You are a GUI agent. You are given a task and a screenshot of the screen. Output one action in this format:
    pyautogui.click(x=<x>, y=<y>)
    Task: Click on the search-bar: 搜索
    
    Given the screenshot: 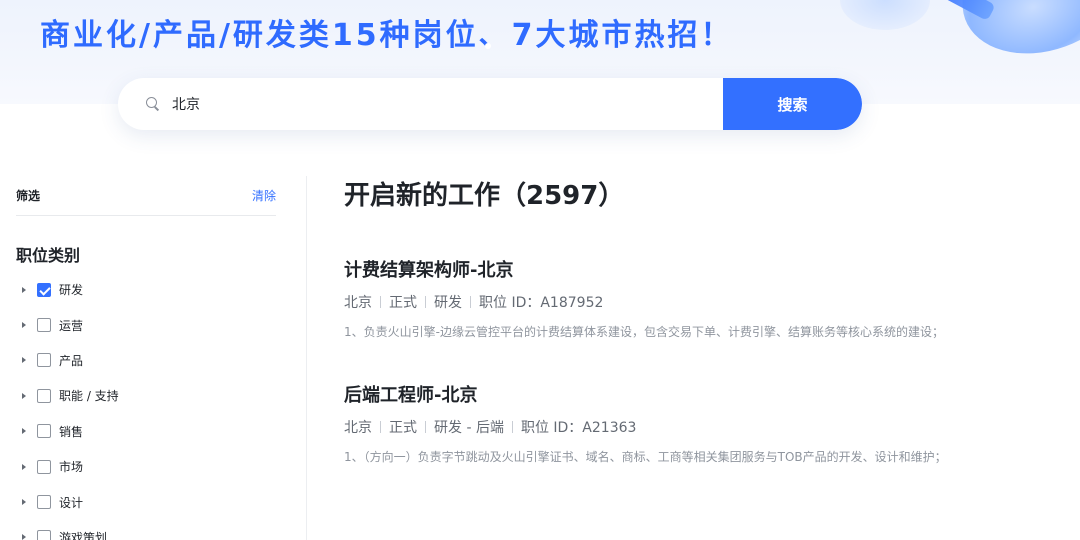 What is the action you would take?
    pyautogui.click(x=490, y=104)
    